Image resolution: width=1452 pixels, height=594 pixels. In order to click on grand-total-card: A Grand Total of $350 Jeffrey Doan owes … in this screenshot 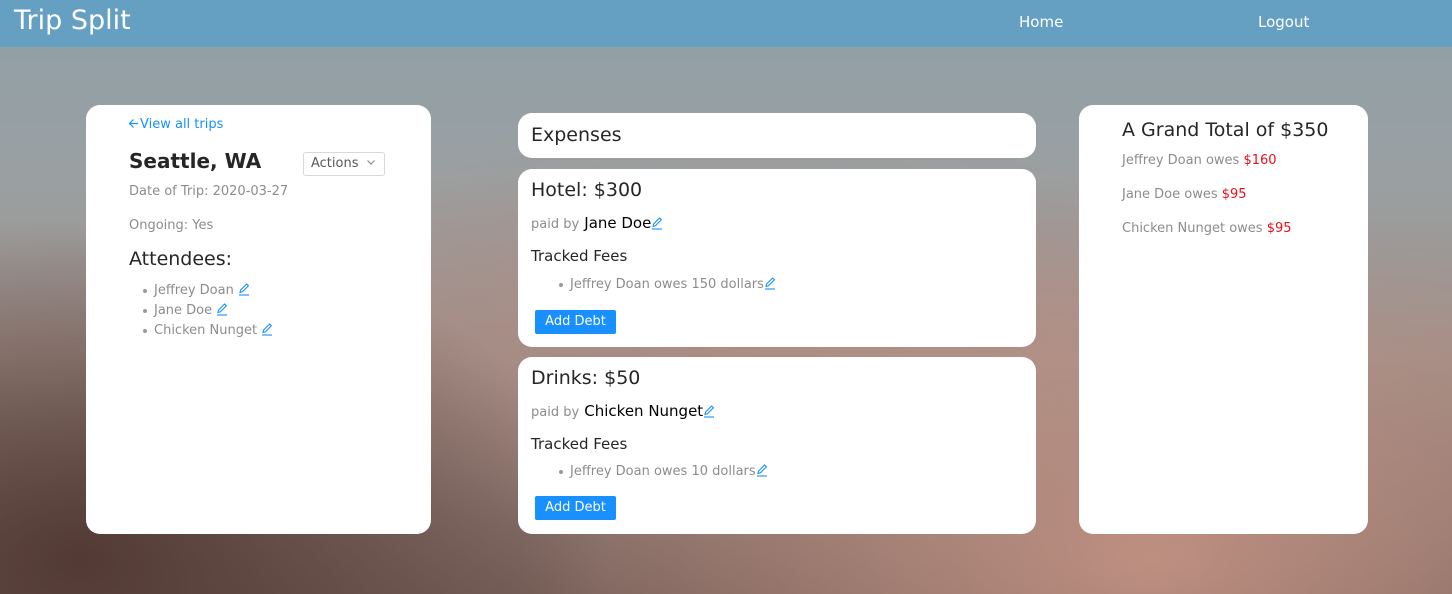, I will do `click(1223, 319)`.